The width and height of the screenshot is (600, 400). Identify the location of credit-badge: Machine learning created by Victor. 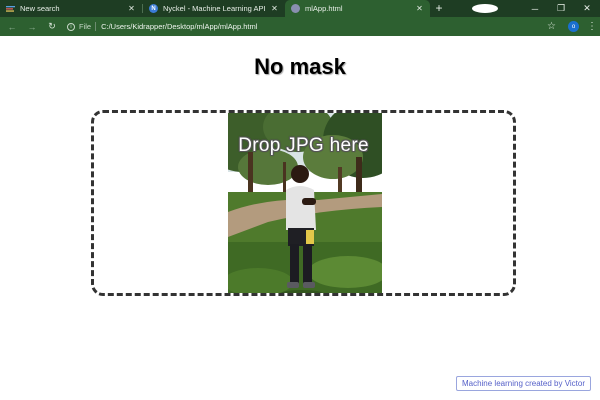
(523, 383).